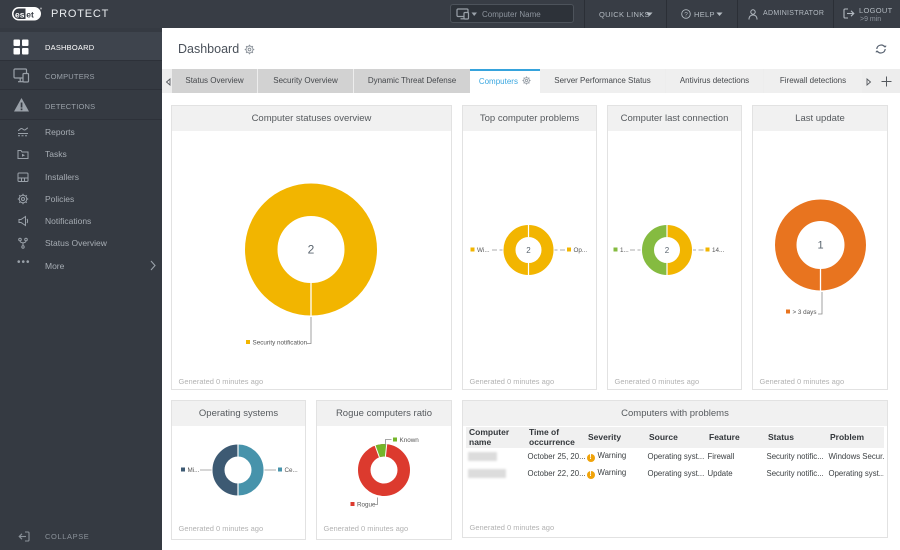 Image resolution: width=900 pixels, height=550 pixels. Describe the element at coordinates (30, 14) in the screenshot. I see `svg-text: et` at that location.